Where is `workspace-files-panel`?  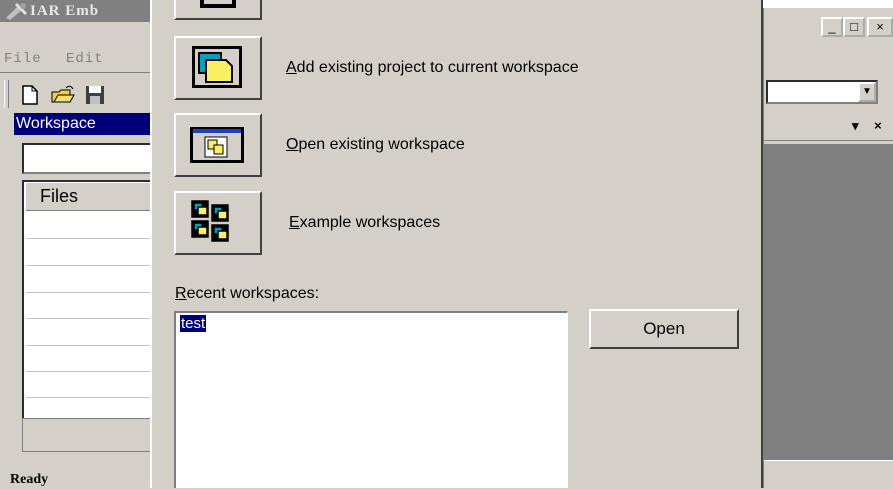 workspace-files-panel is located at coordinates (92, 316).